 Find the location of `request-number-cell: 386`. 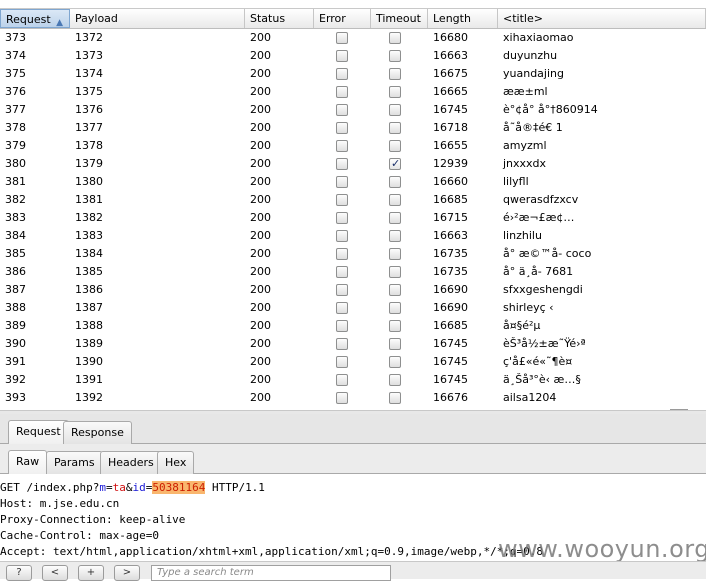

request-number-cell: 386 is located at coordinates (15, 271).